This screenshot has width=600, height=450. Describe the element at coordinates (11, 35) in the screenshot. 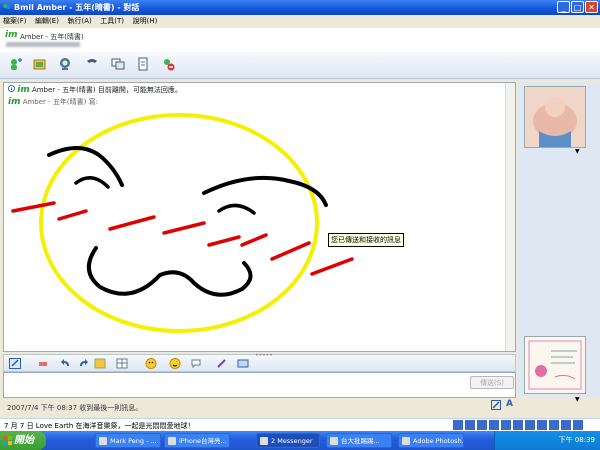

I see `im-logo: im` at that location.